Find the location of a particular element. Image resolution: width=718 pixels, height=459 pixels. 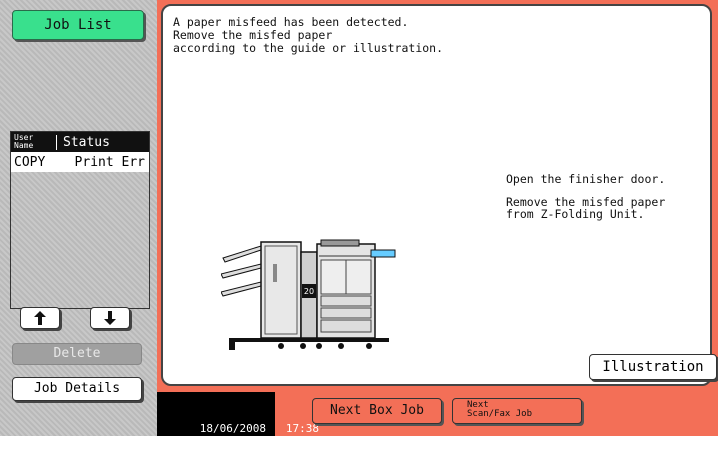

next-box-job-button: Next Box Job is located at coordinates (377, 411).